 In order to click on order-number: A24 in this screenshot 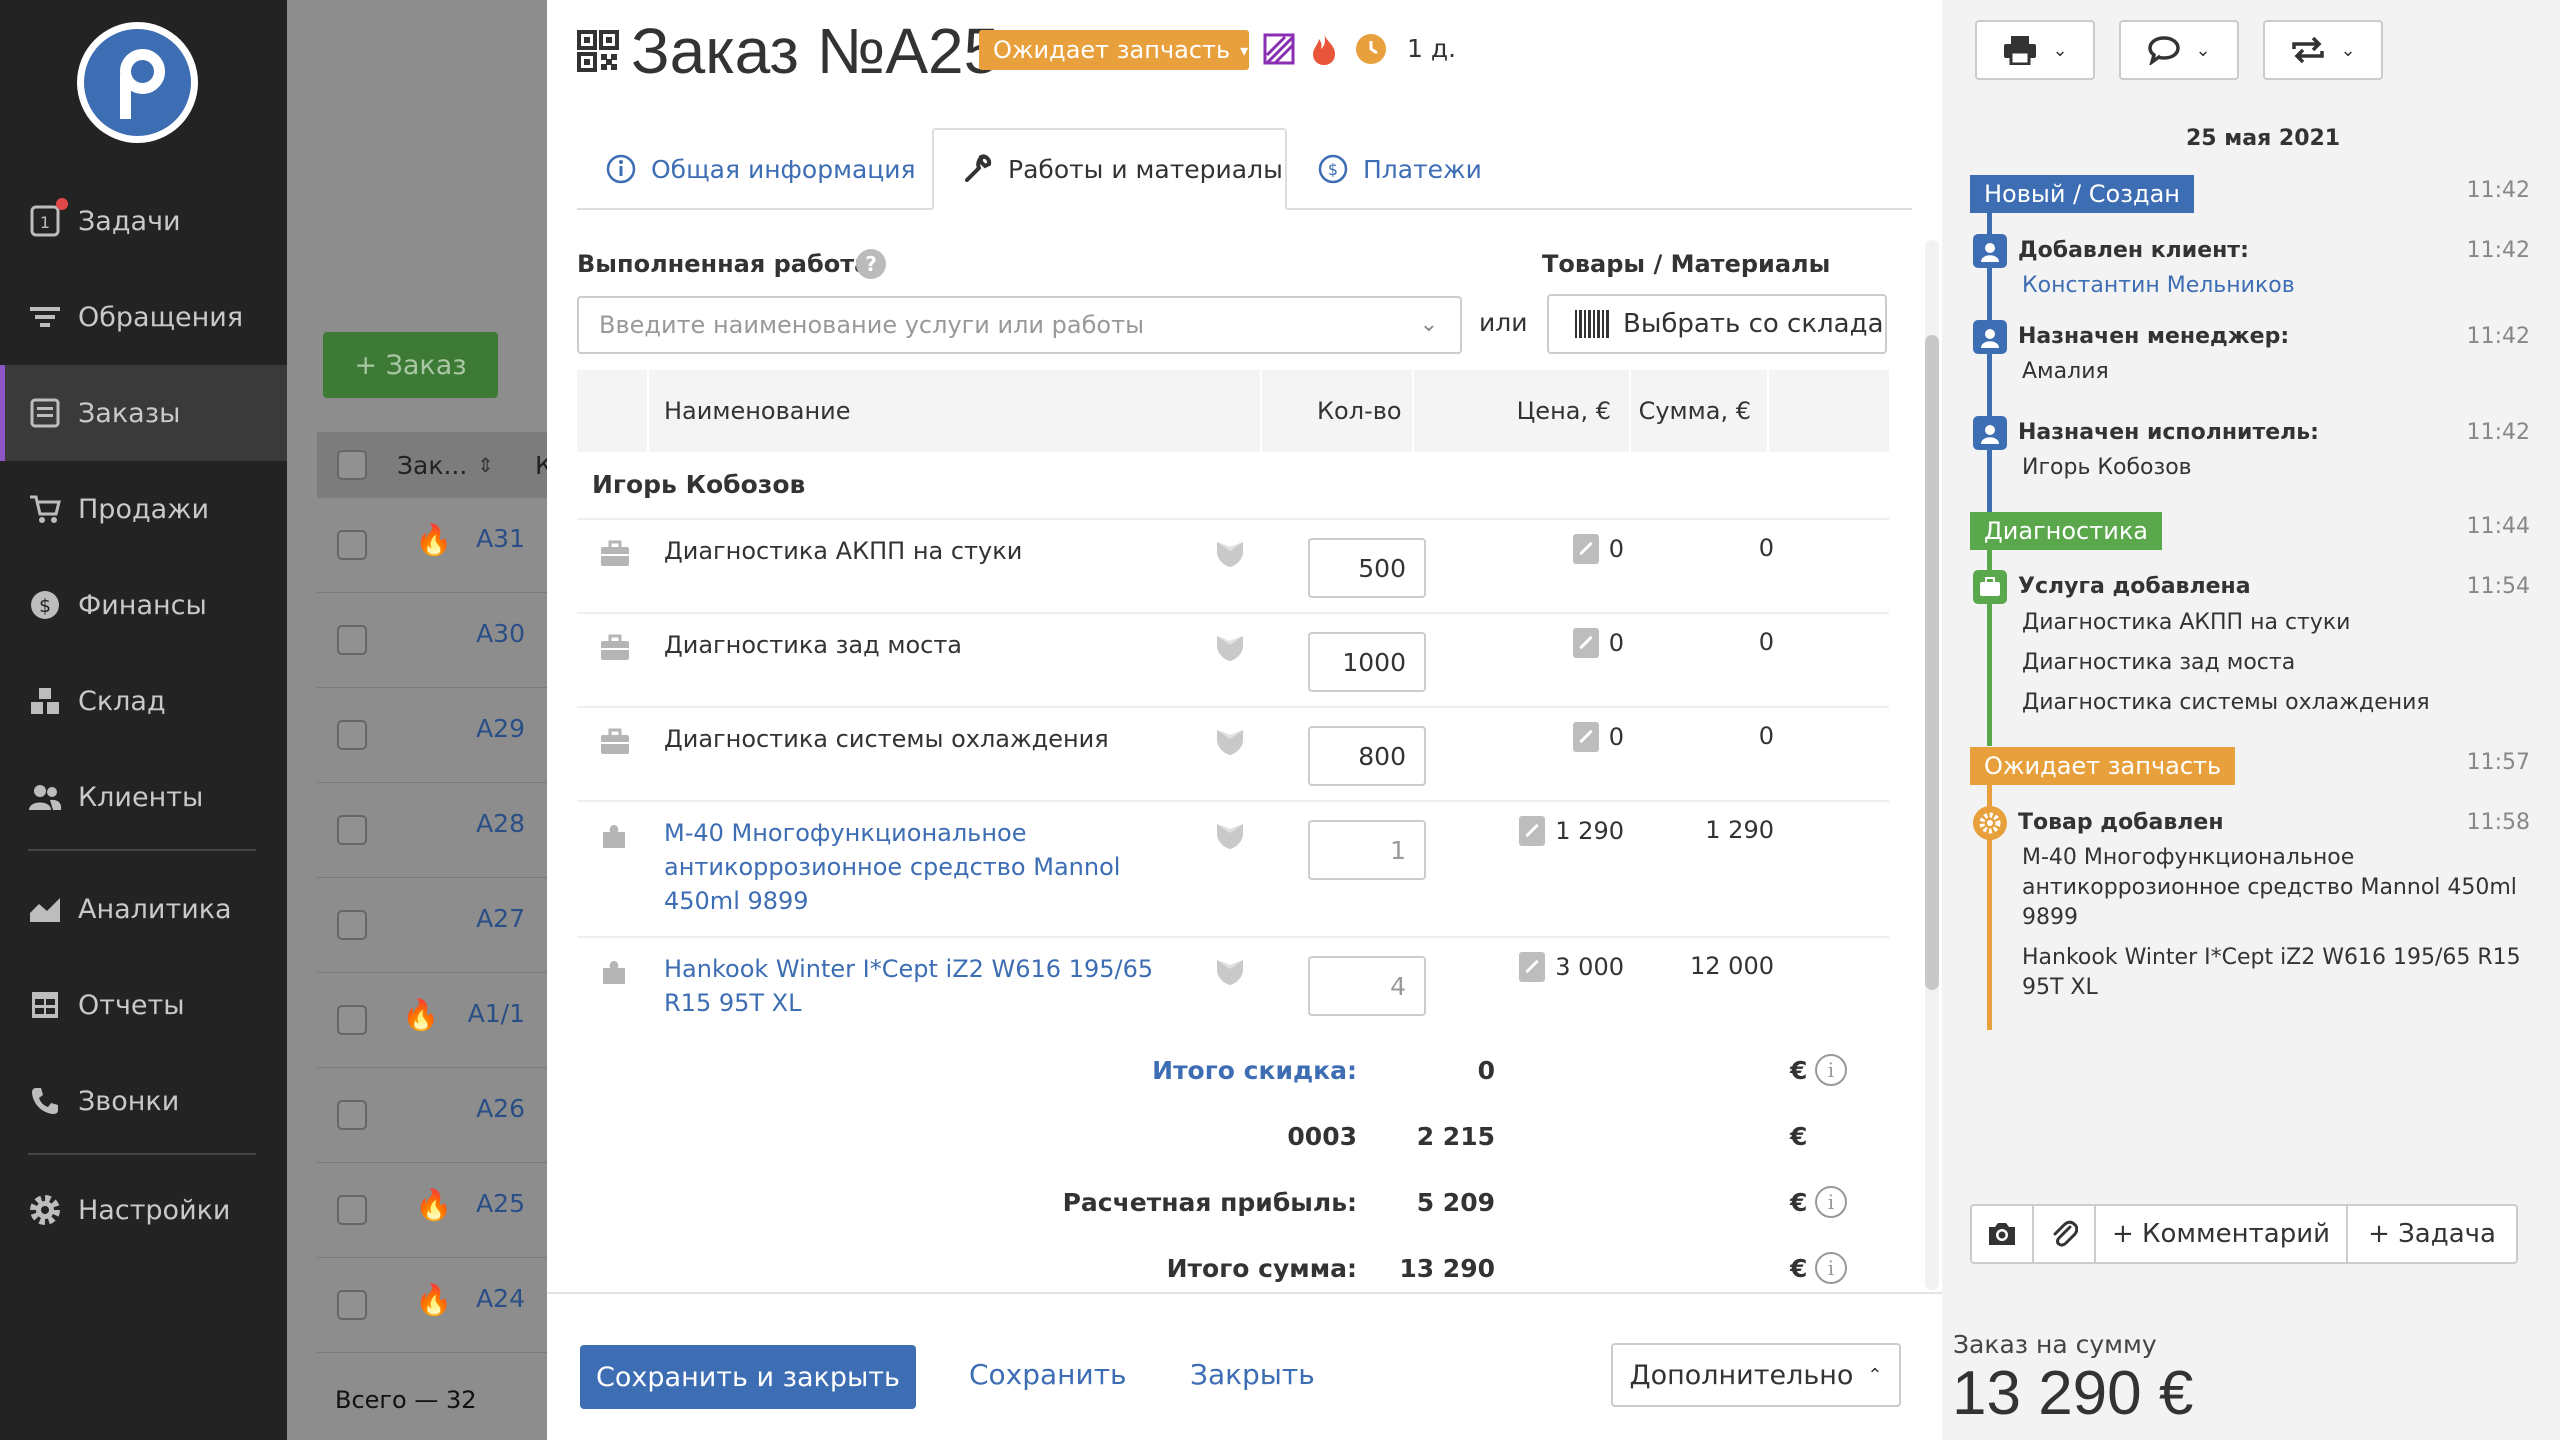, I will do `click(500, 1298)`.